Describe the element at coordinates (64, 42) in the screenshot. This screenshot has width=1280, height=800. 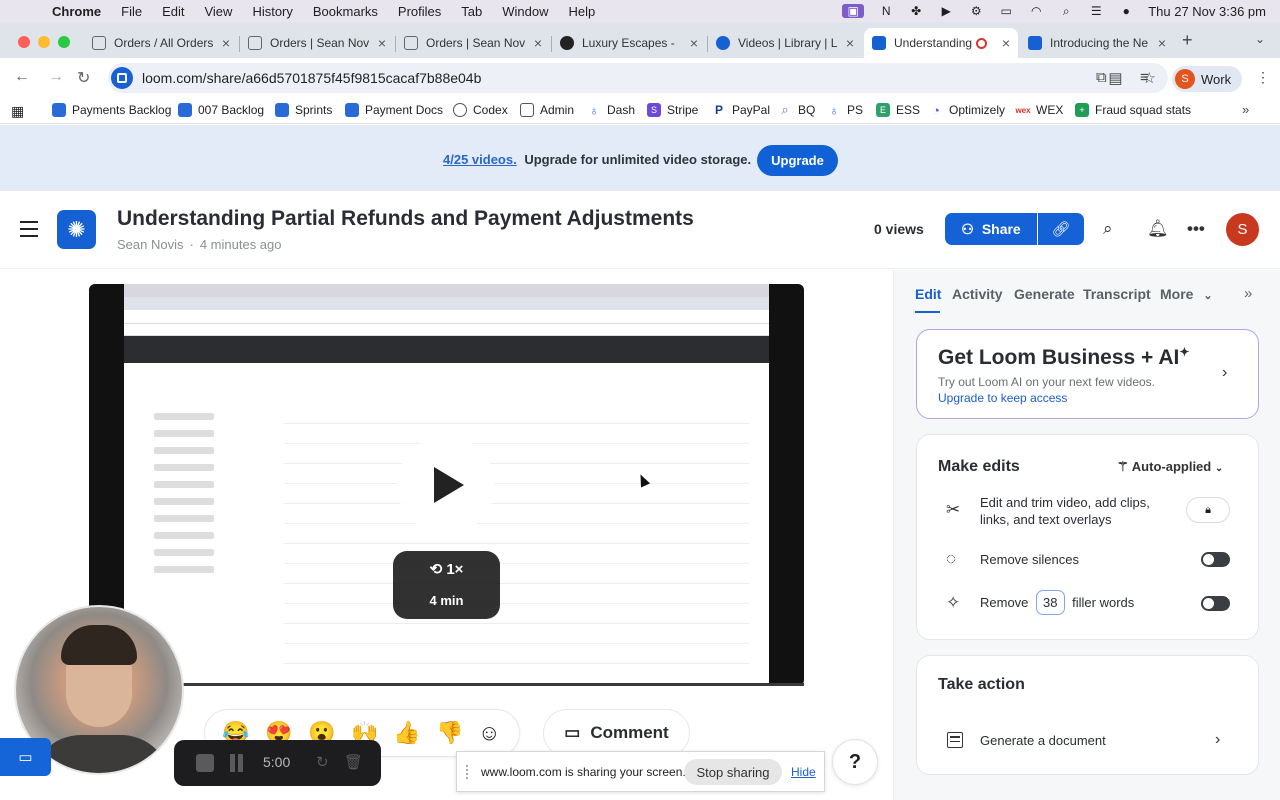
I see `zoom-window-icon` at that location.